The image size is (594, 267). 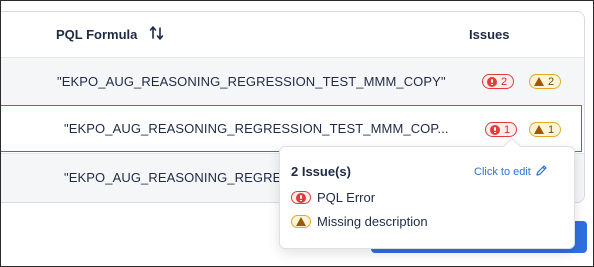 I want to click on pql-formula-cell: "EKPO_AUG_REASONING_REGRESS, so click(x=181, y=177).